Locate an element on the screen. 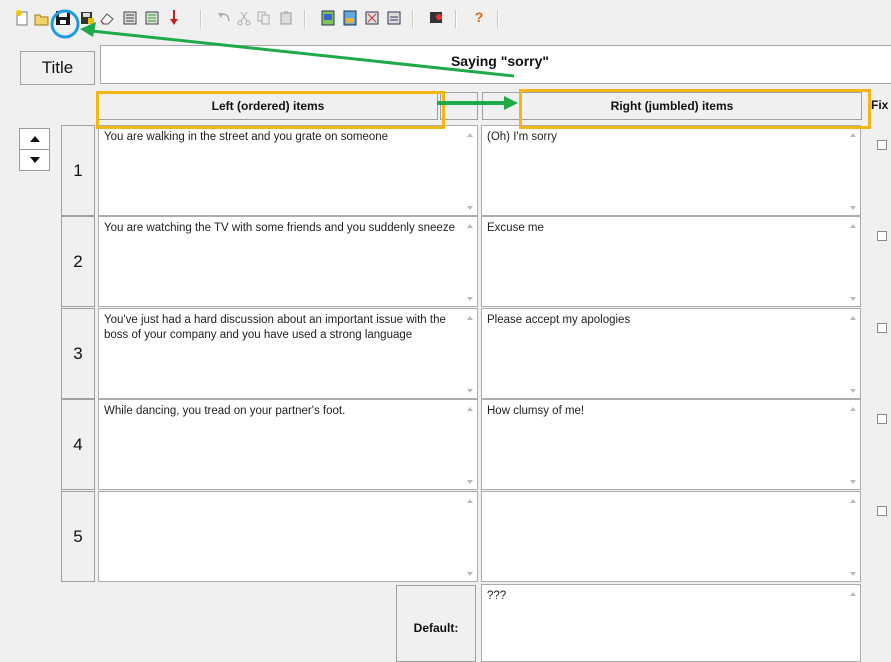 The height and width of the screenshot is (662, 891). open-icon is located at coordinates (42, 18).